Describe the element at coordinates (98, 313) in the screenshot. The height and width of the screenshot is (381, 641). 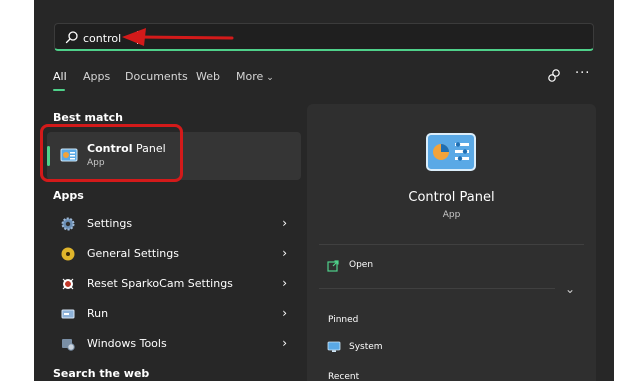
I see `app-item-label: Run` at that location.